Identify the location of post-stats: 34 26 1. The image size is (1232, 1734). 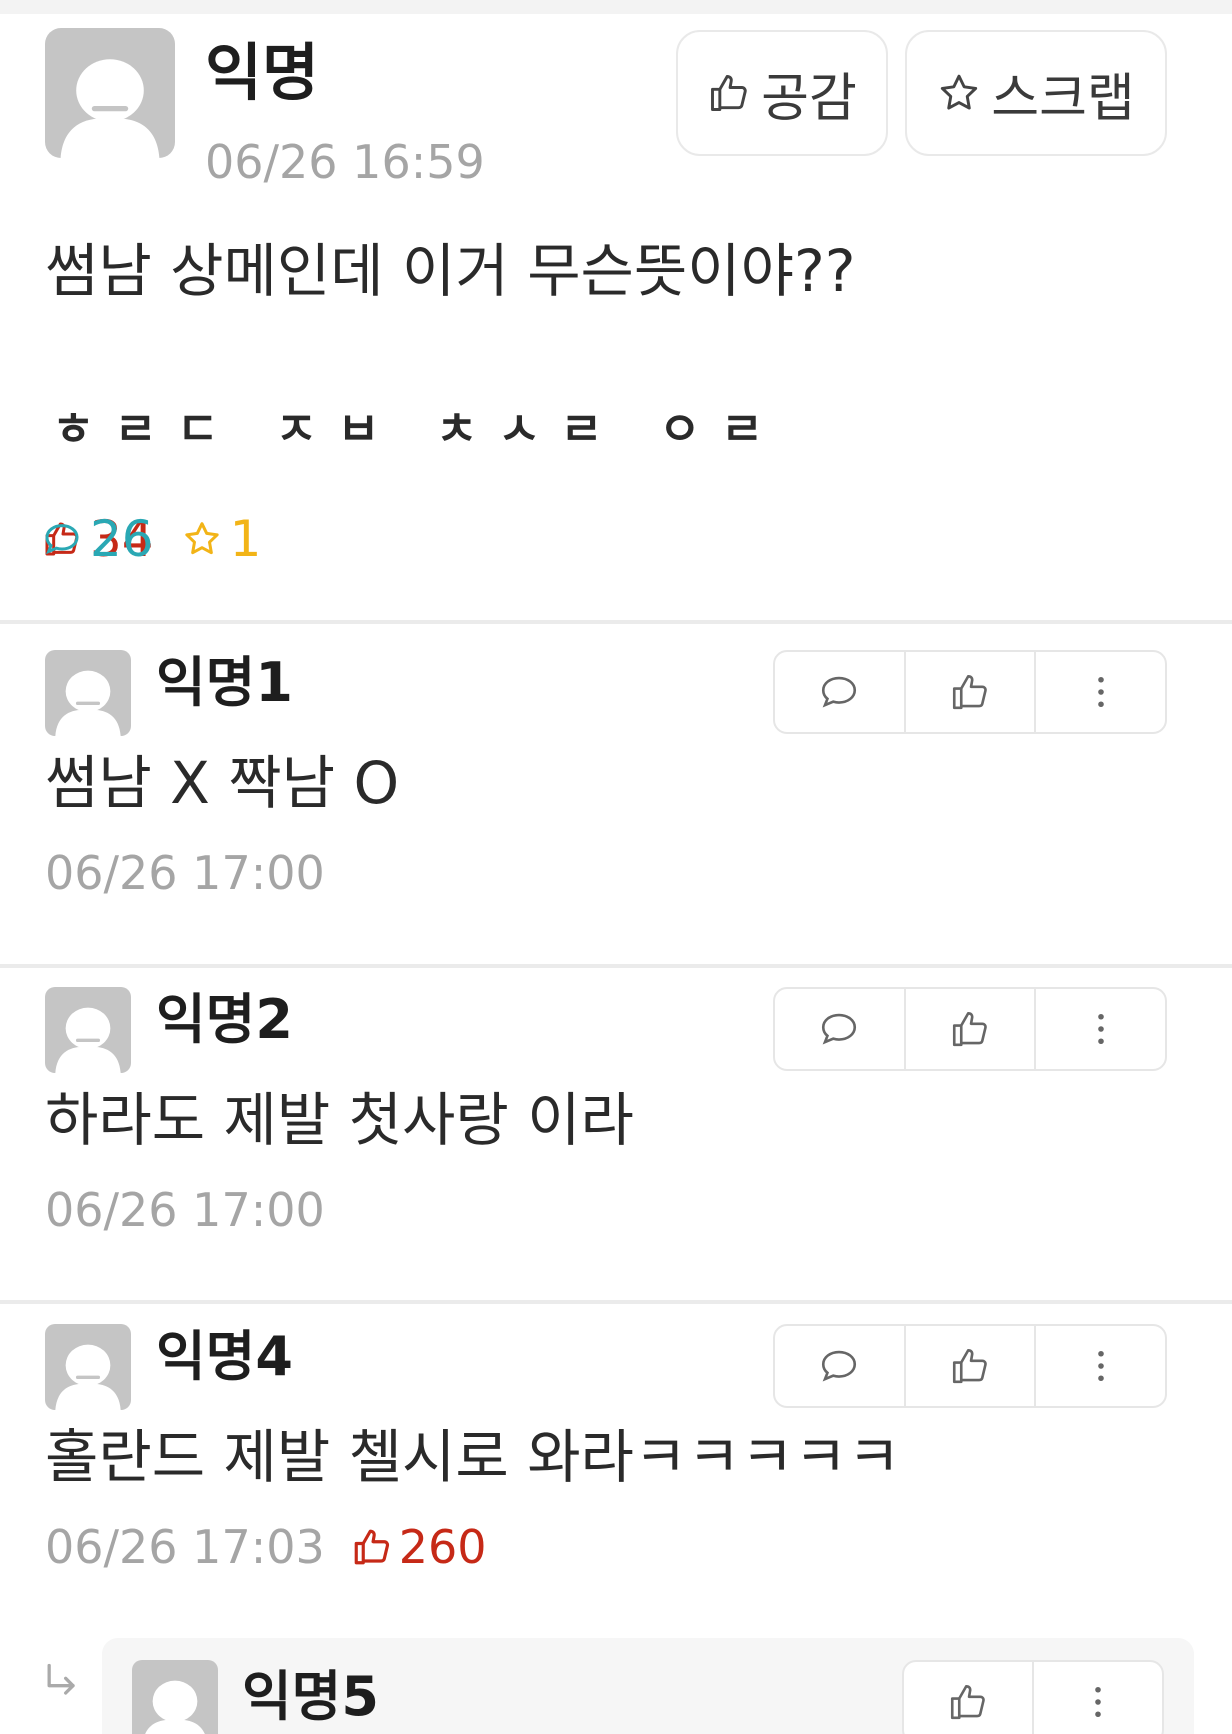
(165, 539).